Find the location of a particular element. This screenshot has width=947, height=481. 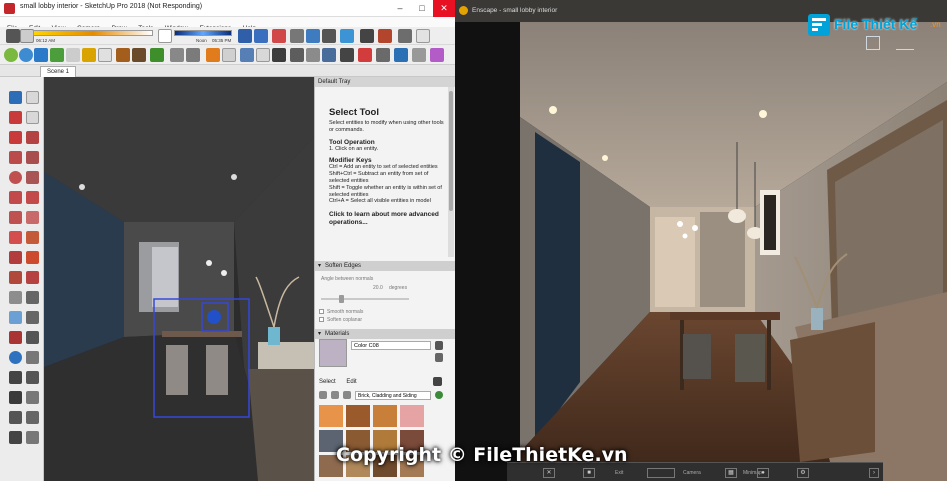

walk-icon is located at coordinates (385, 36).